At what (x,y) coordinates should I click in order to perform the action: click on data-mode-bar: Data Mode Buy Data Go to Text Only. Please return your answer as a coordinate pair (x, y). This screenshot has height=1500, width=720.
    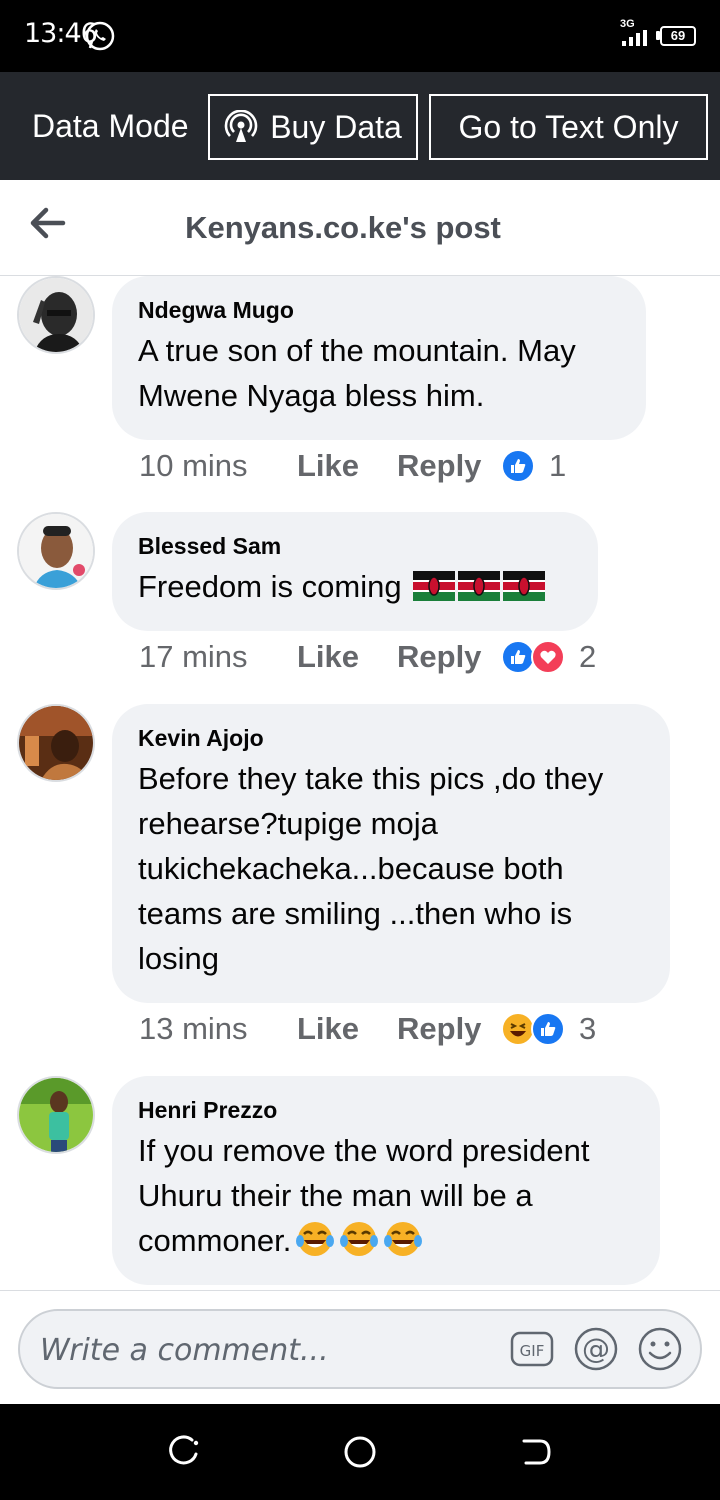
    Looking at the image, I should click on (360, 126).